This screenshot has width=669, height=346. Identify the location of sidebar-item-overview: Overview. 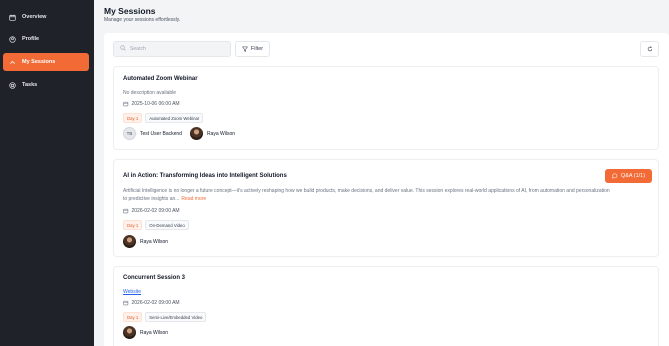
(46, 17).